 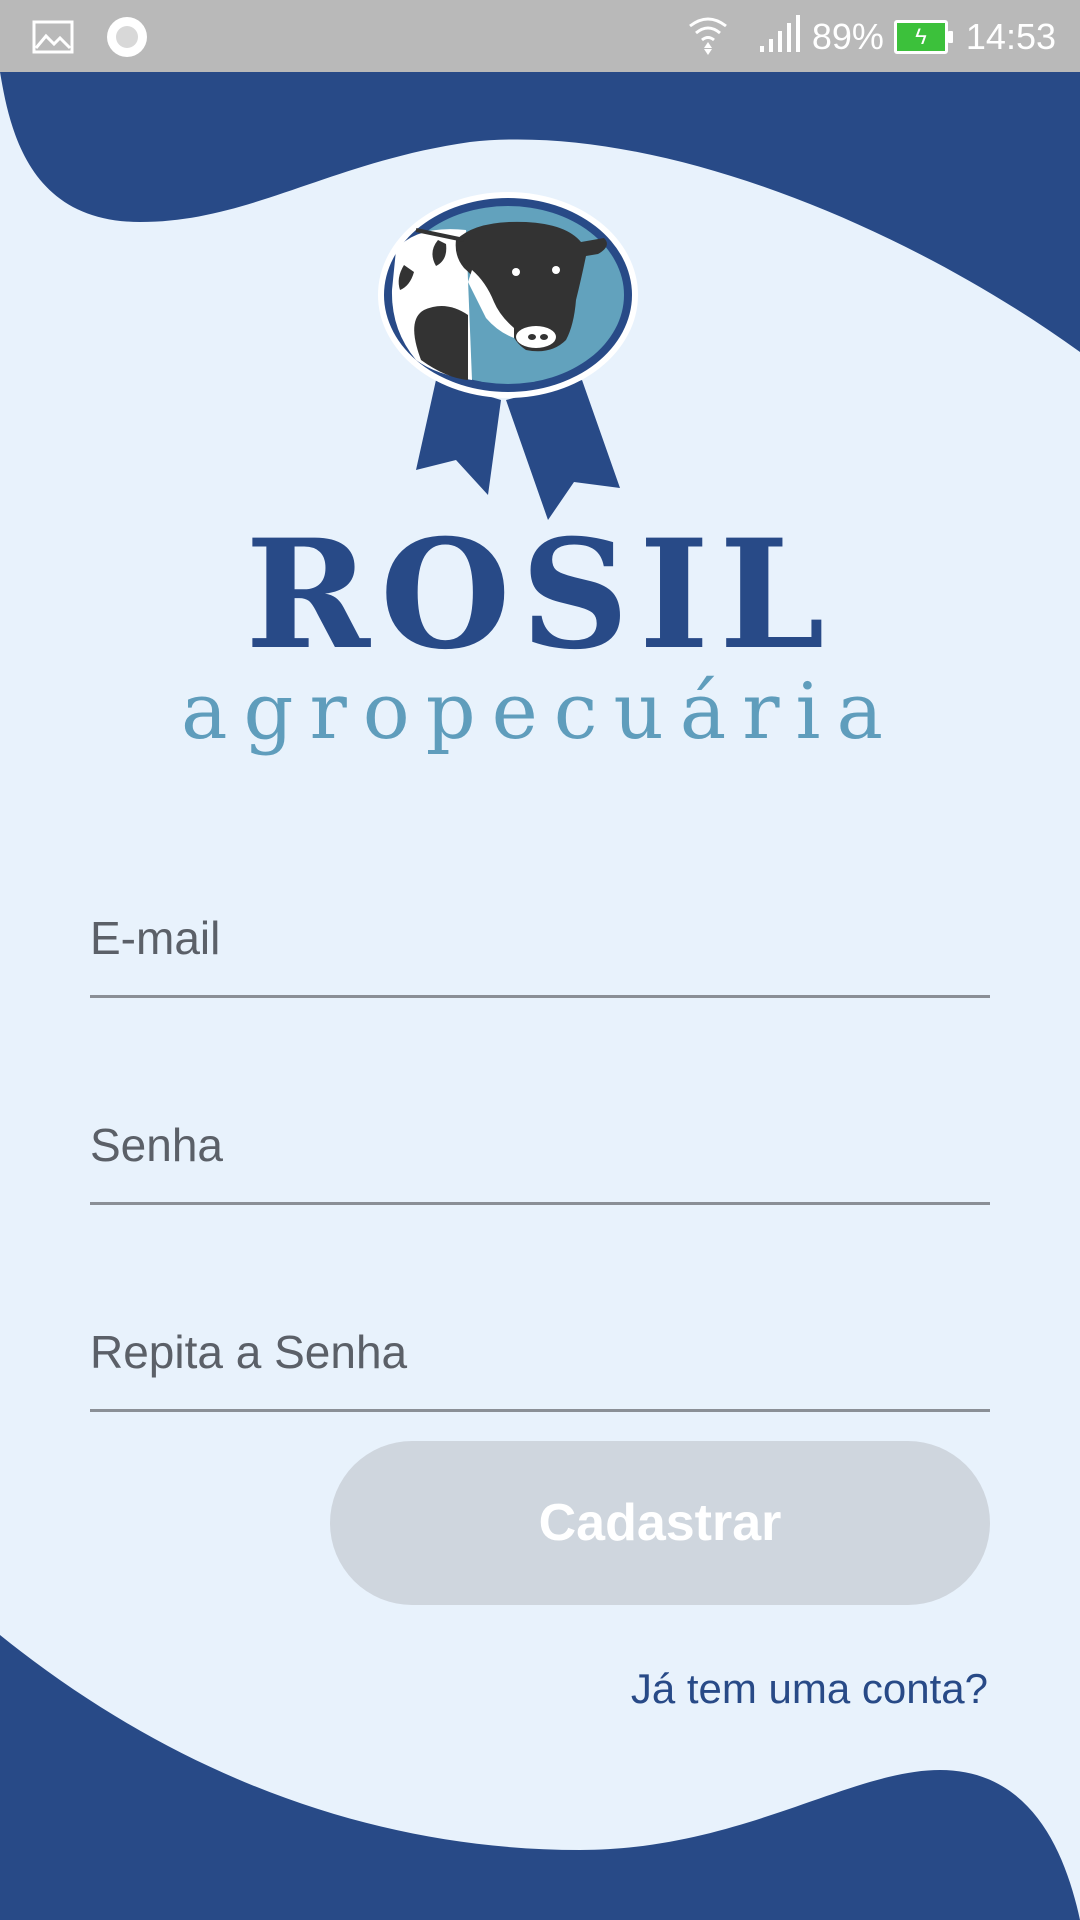 I want to click on brand-subtitle: agropecuária, so click(x=540, y=712).